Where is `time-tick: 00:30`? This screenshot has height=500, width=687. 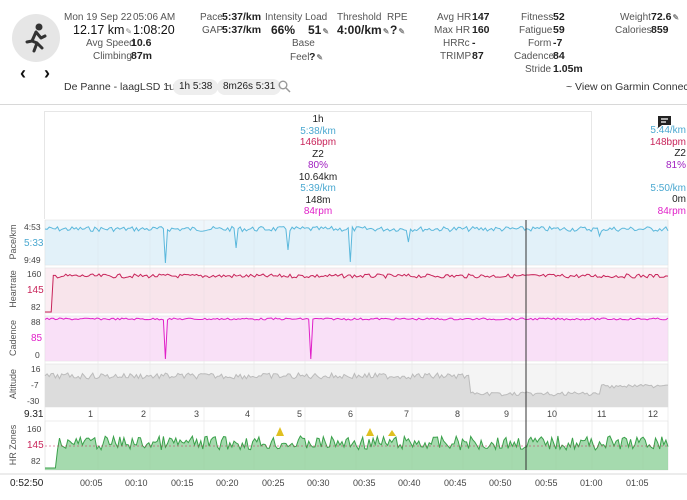
time-tick: 00:30 is located at coordinates (318, 483).